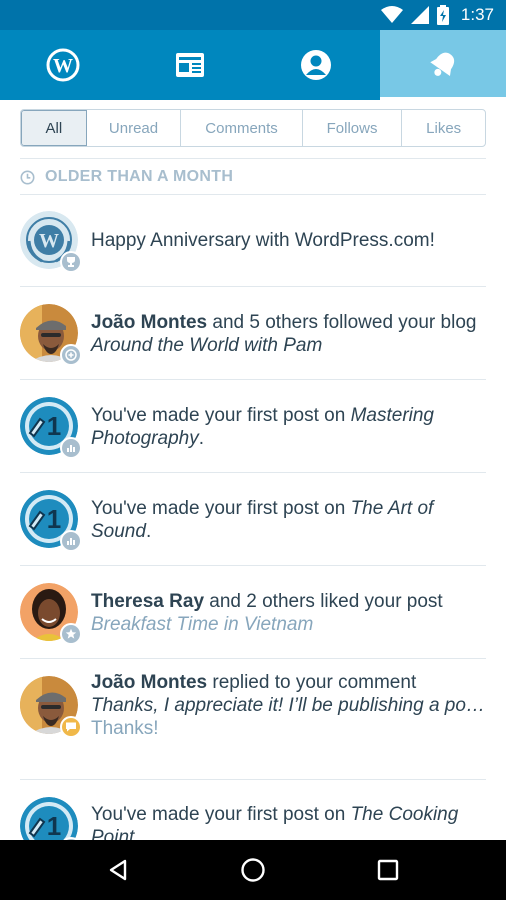 Image resolution: width=506 pixels, height=900 pixels. I want to click on blog-title: Around the World with Pam, so click(207, 345).